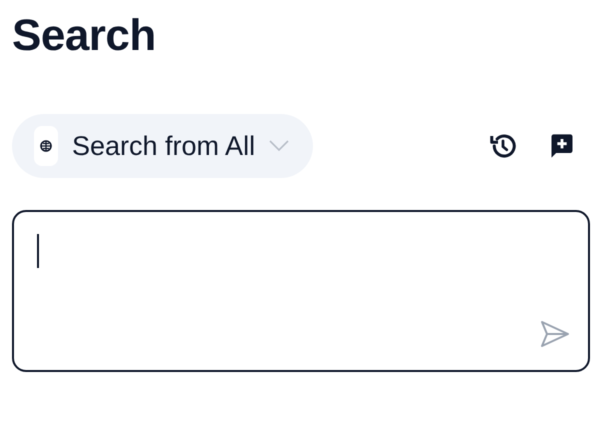  I want to click on send-icon, so click(555, 334).